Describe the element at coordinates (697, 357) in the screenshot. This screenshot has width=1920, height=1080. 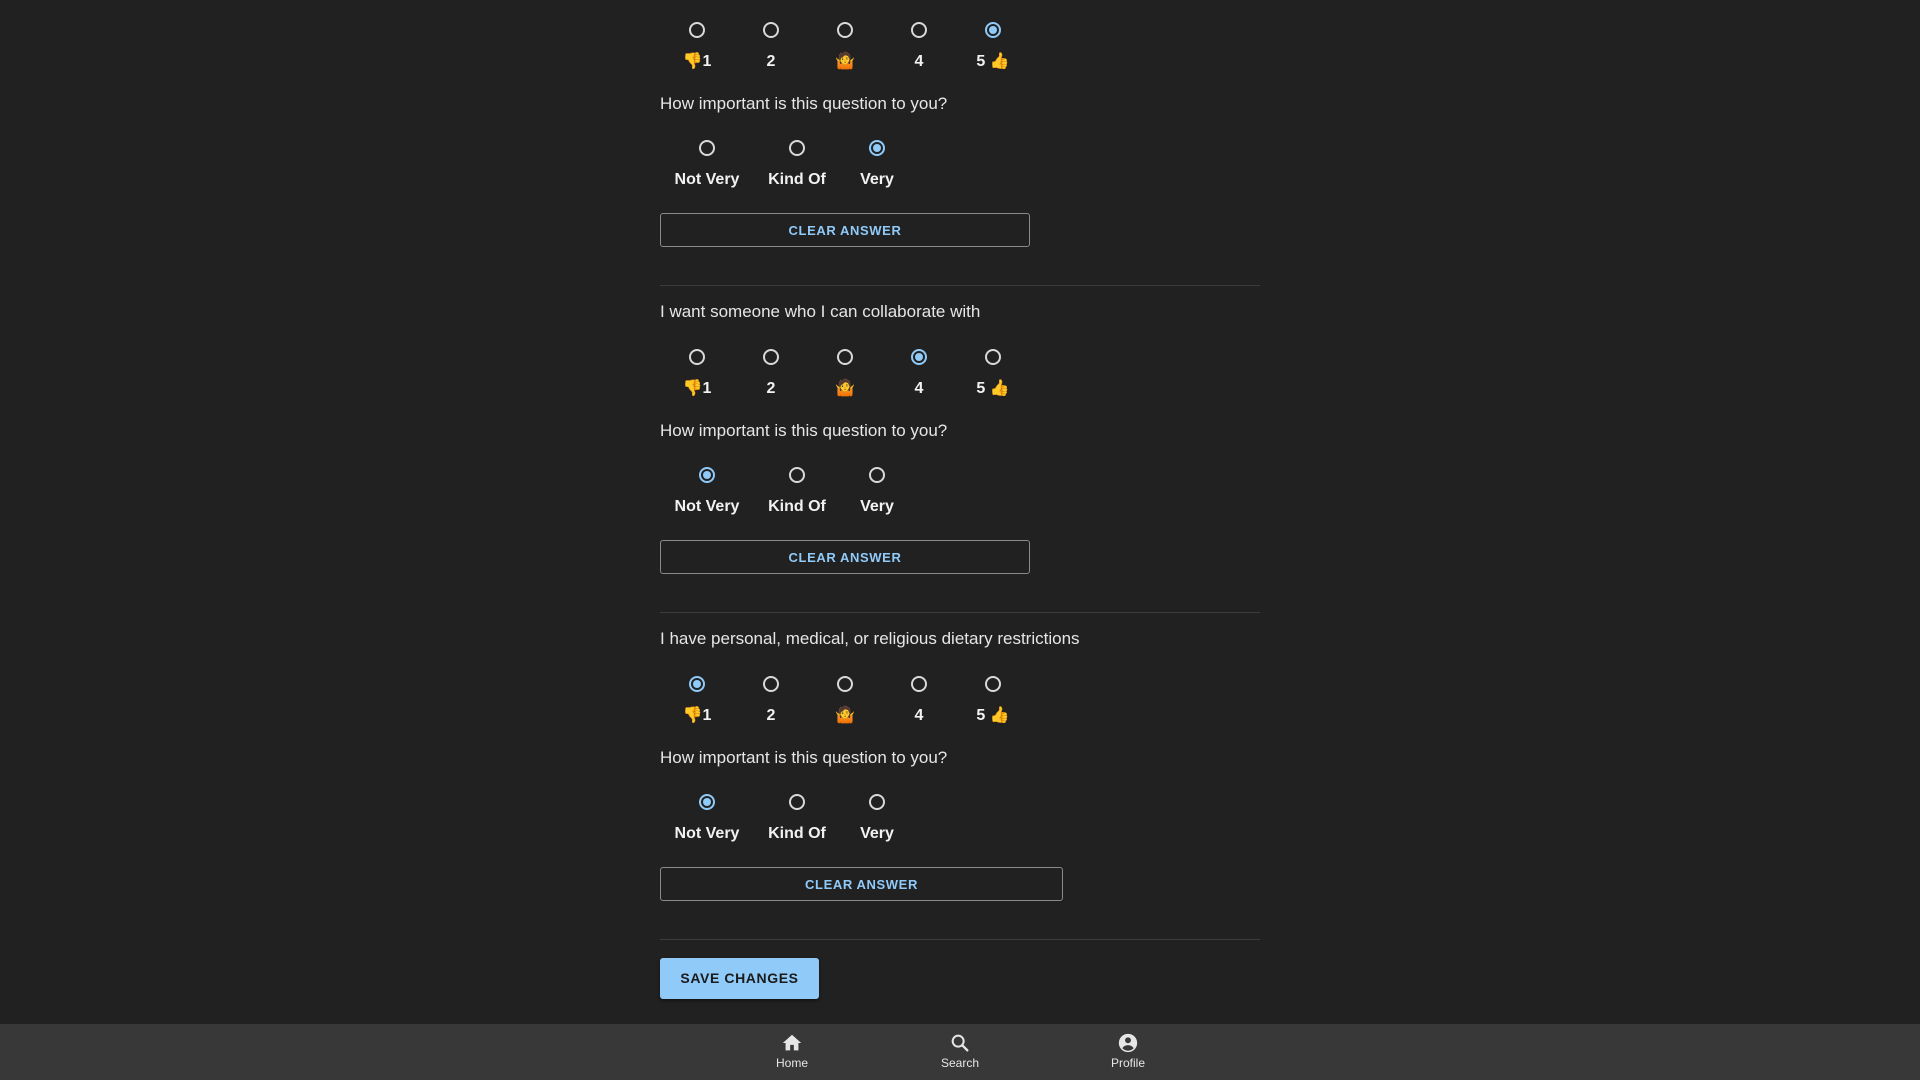
I see `q2-rating-1-radio` at that location.